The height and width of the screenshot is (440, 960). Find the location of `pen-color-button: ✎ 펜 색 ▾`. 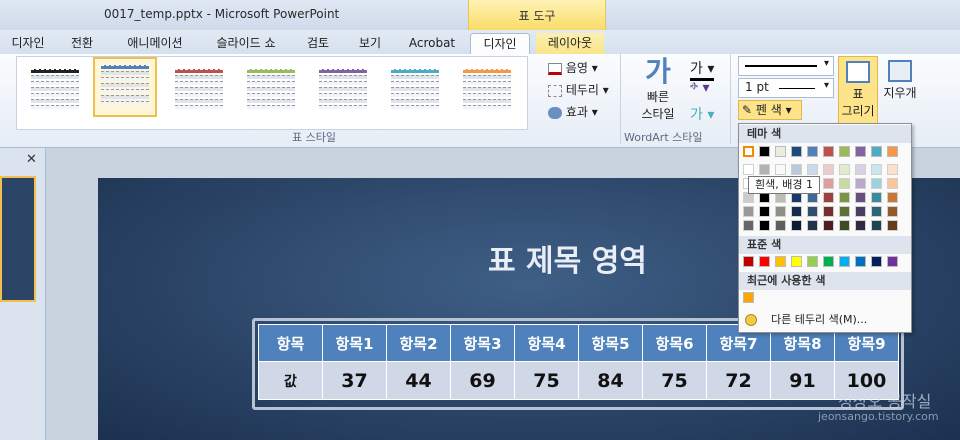

pen-color-button: ✎ 펜 색 ▾ is located at coordinates (770, 110).